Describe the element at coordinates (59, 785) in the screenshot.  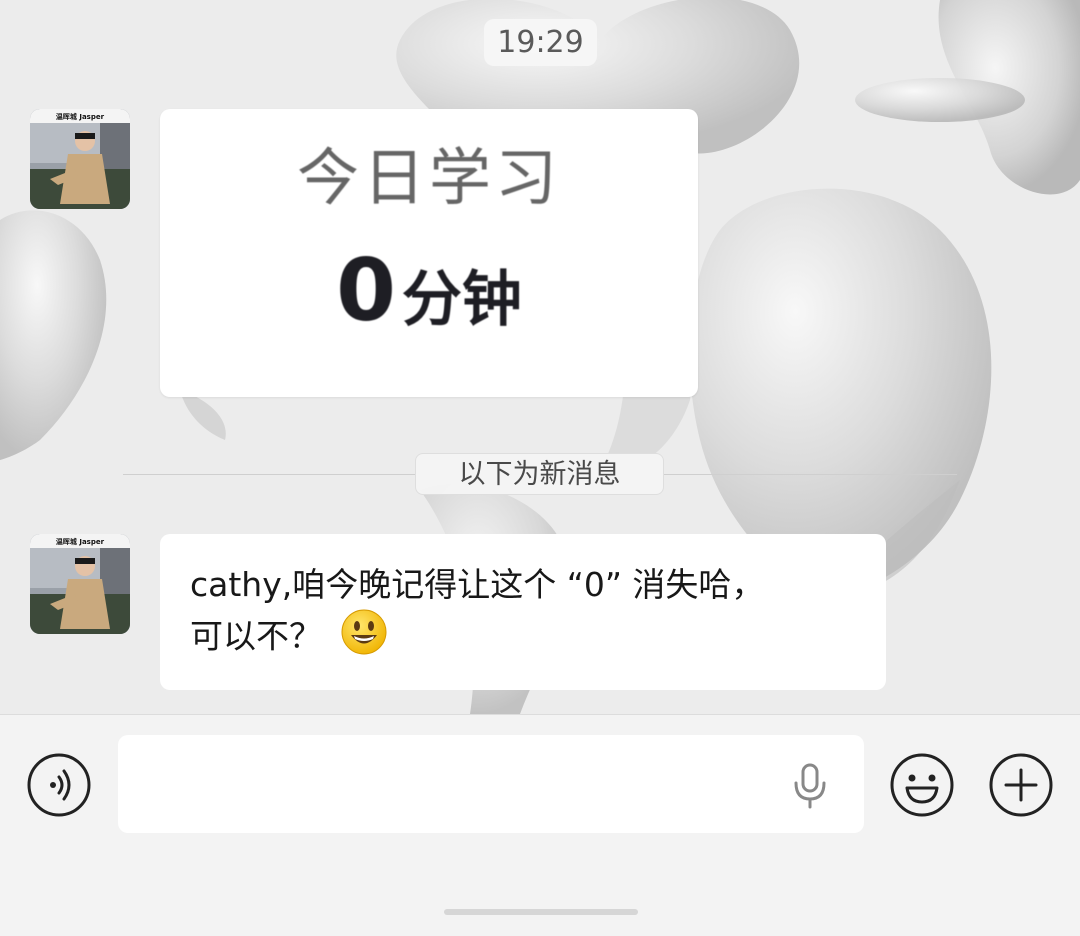
I see `voice-mode-icon` at that location.